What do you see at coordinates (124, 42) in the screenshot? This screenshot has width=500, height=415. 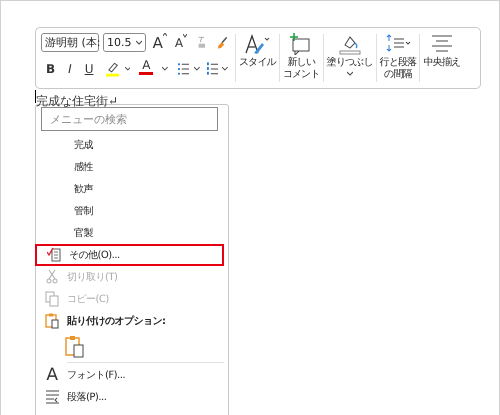 I see `font-size-dropdown: 10.5` at bounding box center [124, 42].